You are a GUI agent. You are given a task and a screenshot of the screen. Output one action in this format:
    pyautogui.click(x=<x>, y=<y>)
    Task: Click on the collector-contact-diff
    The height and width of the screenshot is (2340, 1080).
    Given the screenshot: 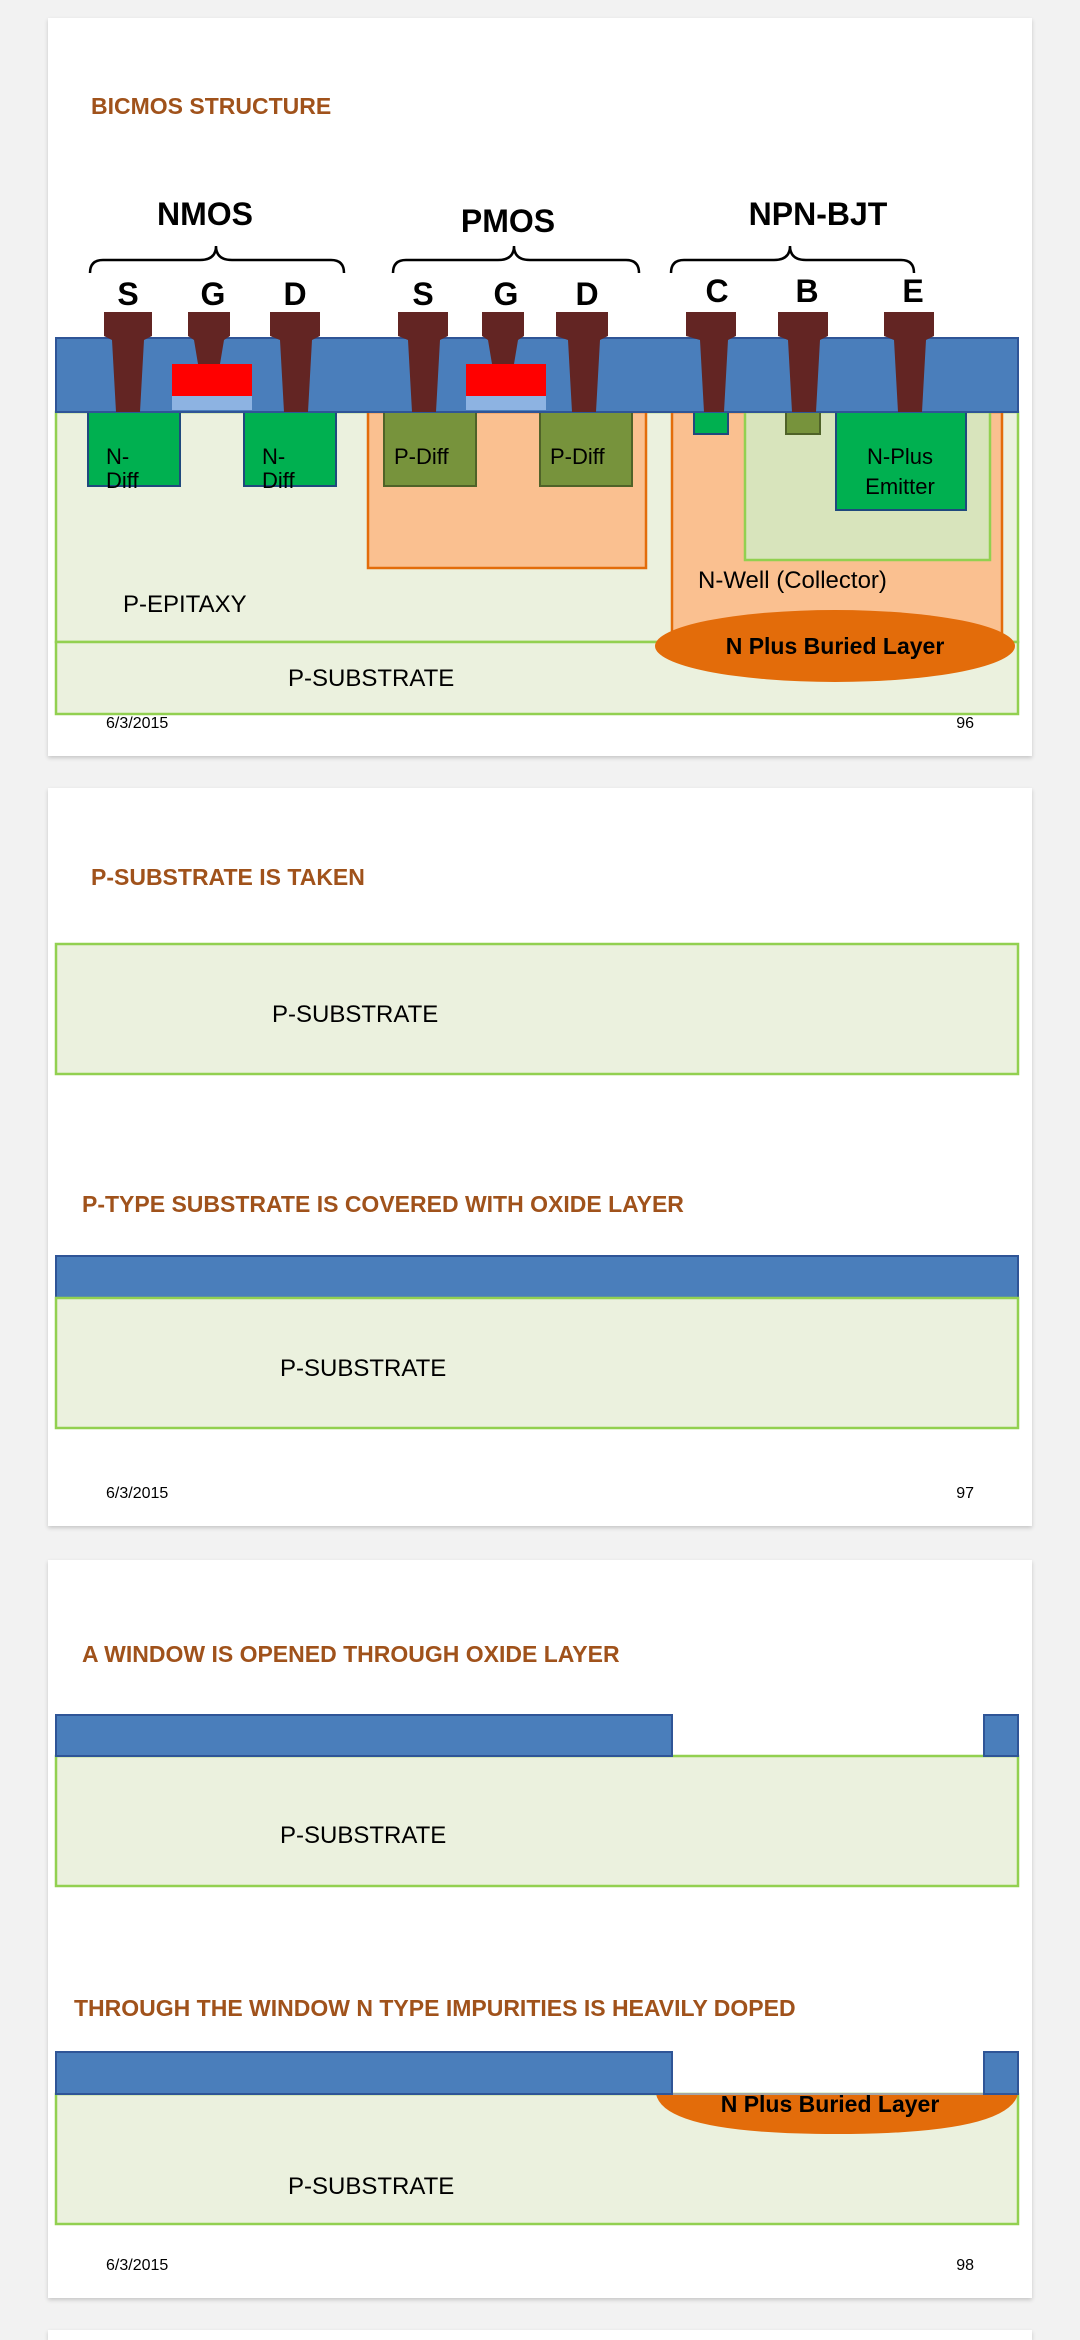 What is the action you would take?
    pyautogui.click(x=711, y=423)
    